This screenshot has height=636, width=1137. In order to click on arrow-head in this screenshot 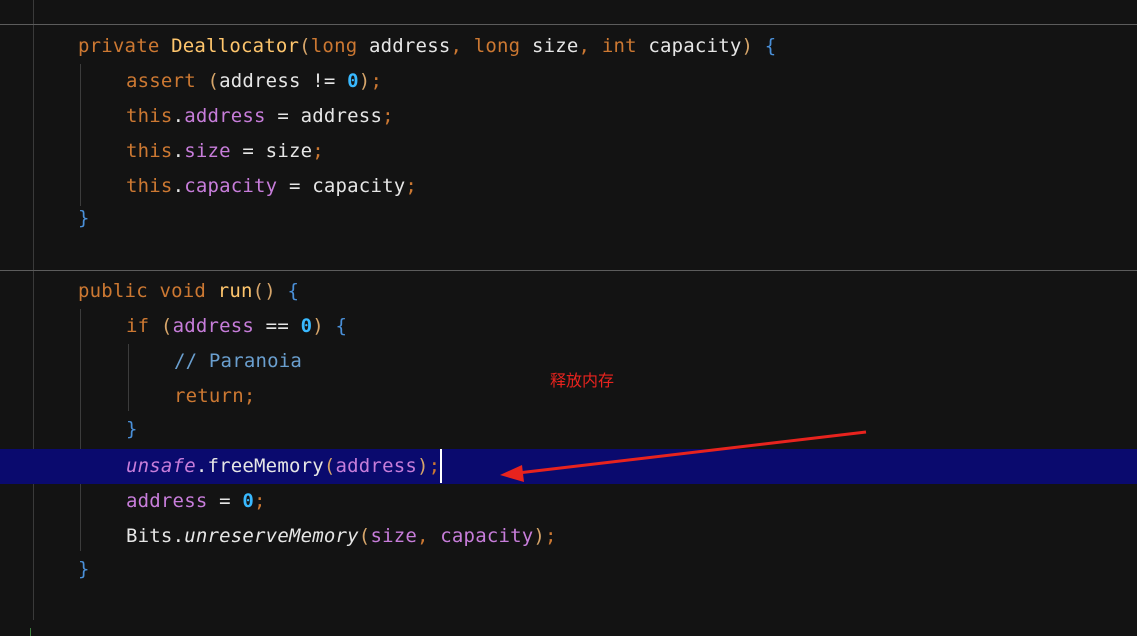, I will do `click(512, 473)`.